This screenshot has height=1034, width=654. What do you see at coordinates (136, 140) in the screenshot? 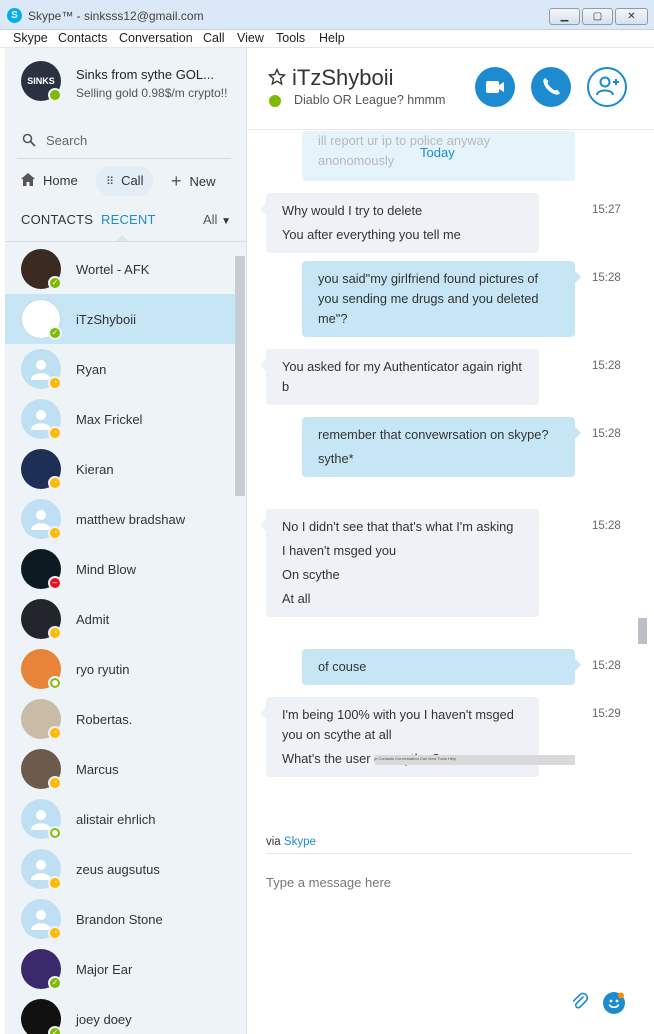
I see `search-input` at bounding box center [136, 140].